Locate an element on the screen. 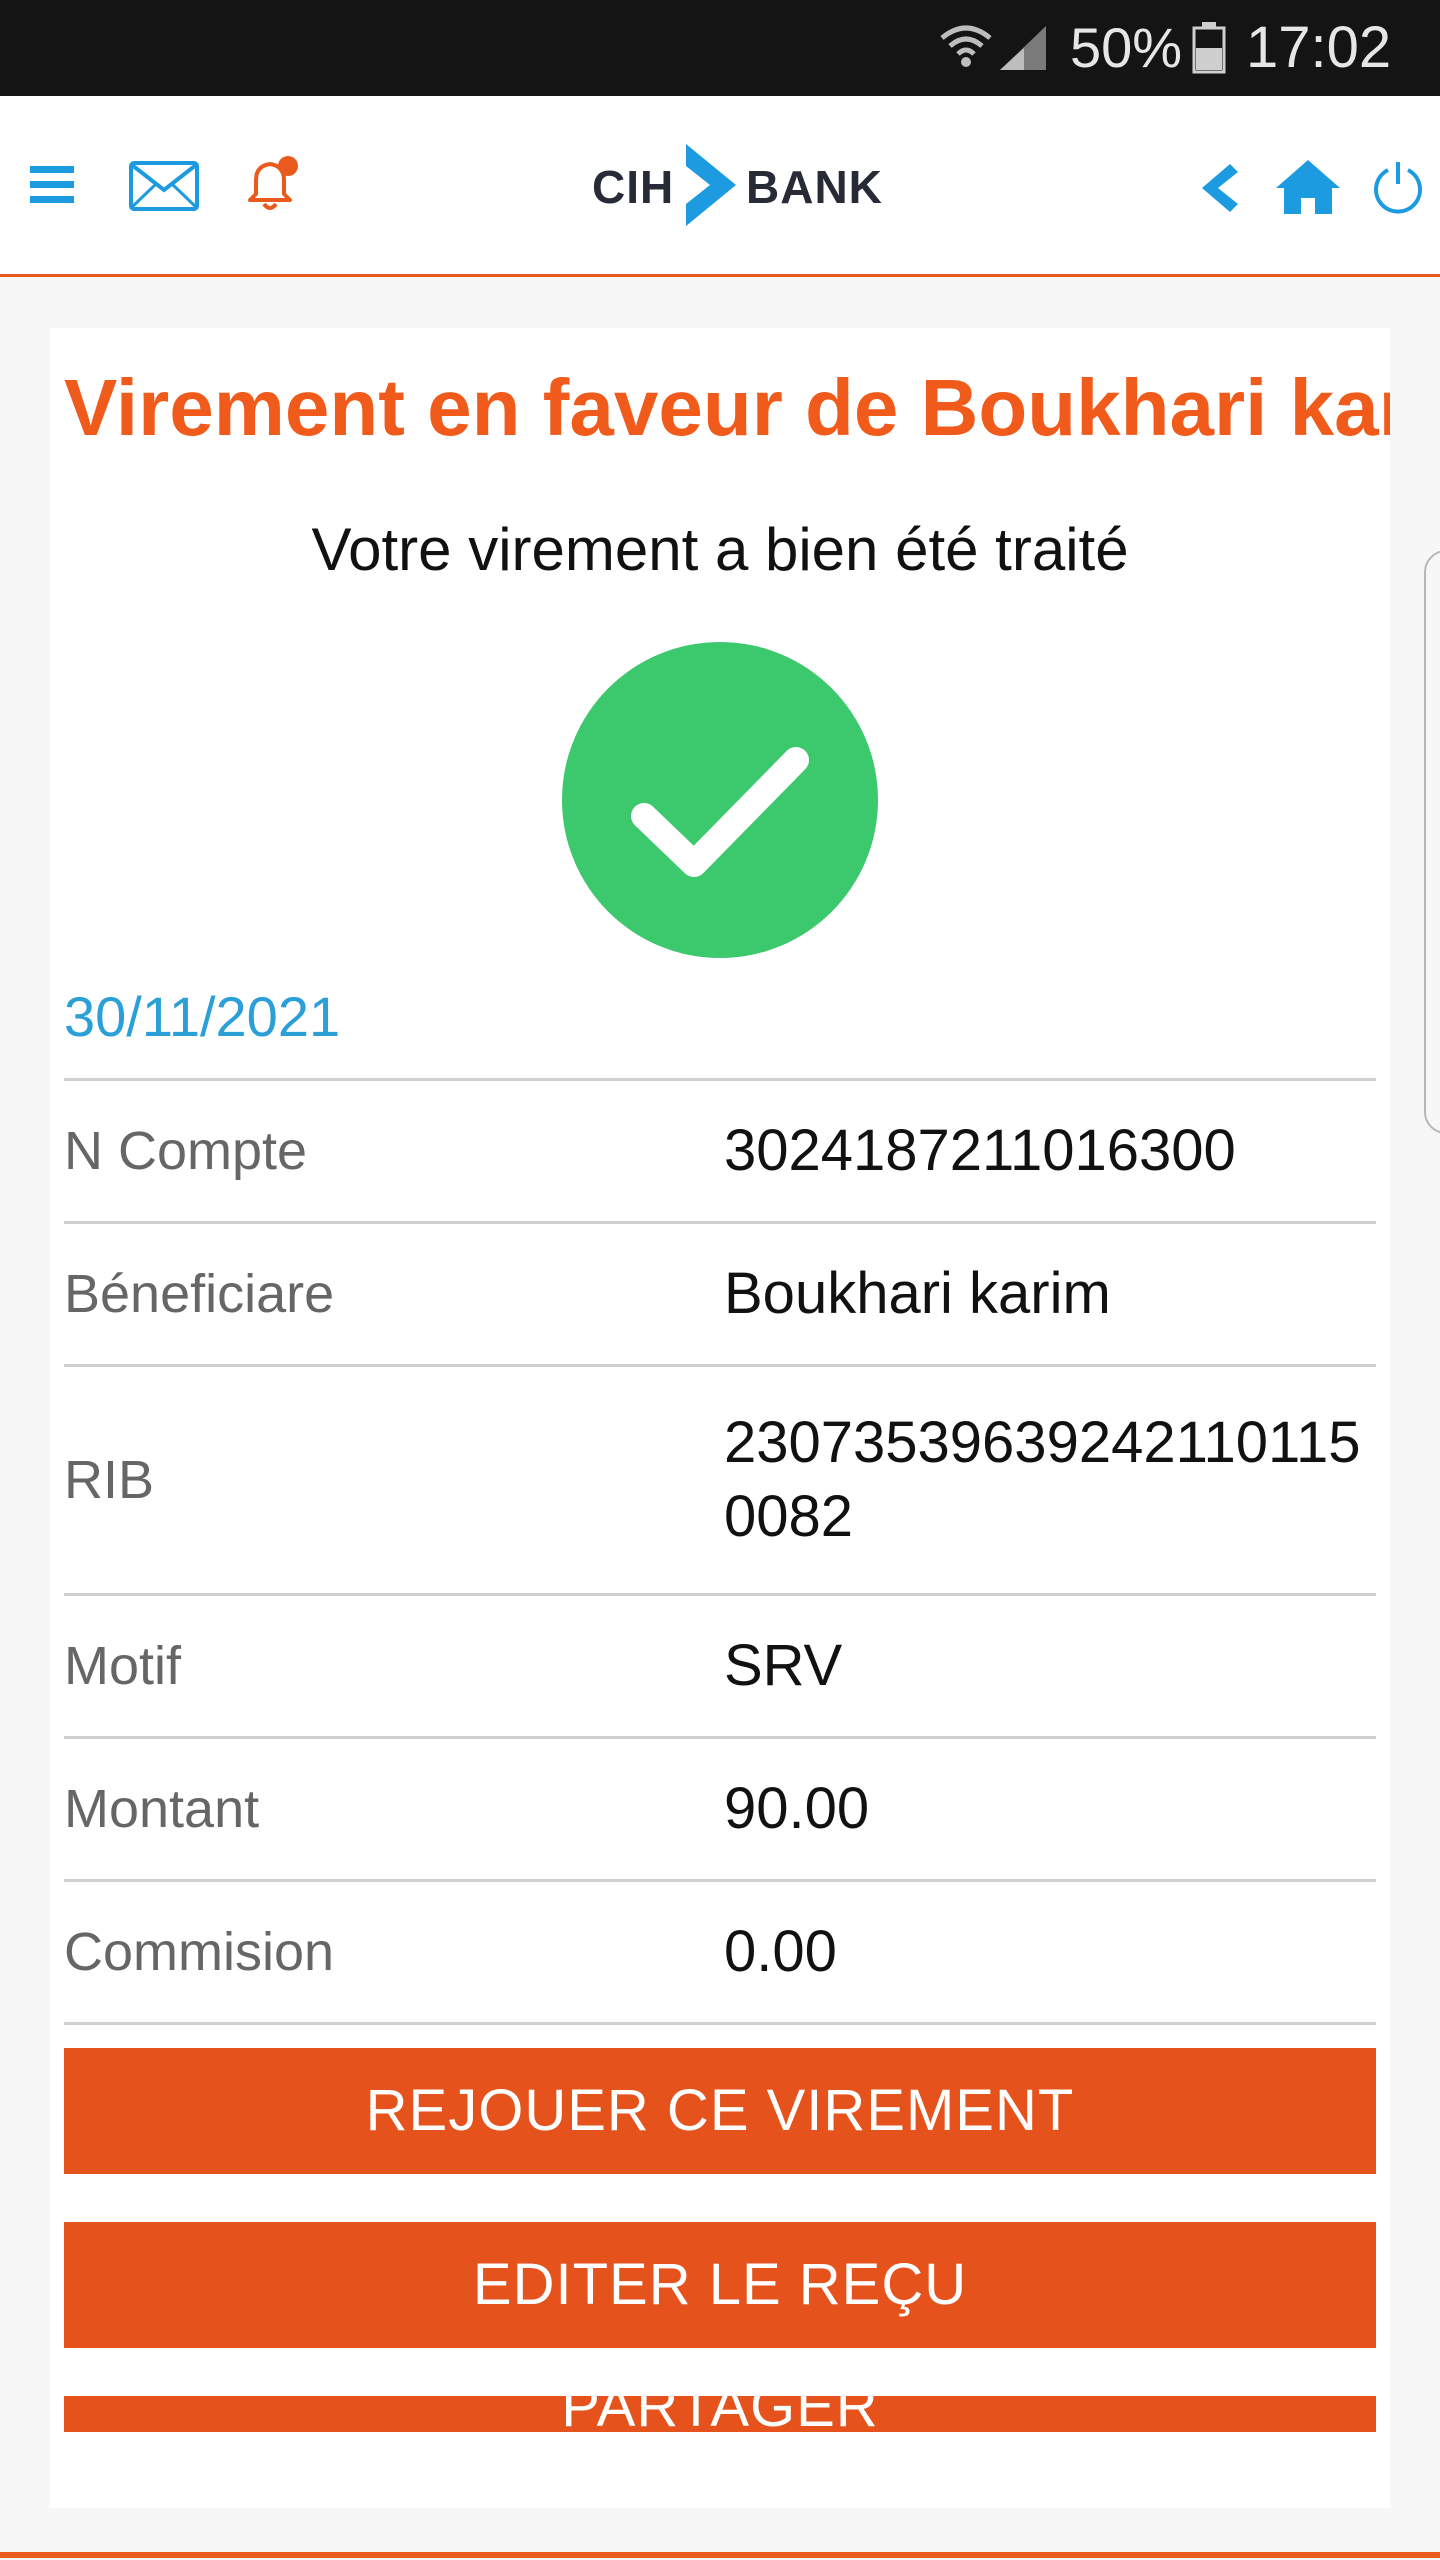 The image size is (1440, 2560). detail-row-account: N Compte 3024187211016300 is located at coordinates (720, 1149).